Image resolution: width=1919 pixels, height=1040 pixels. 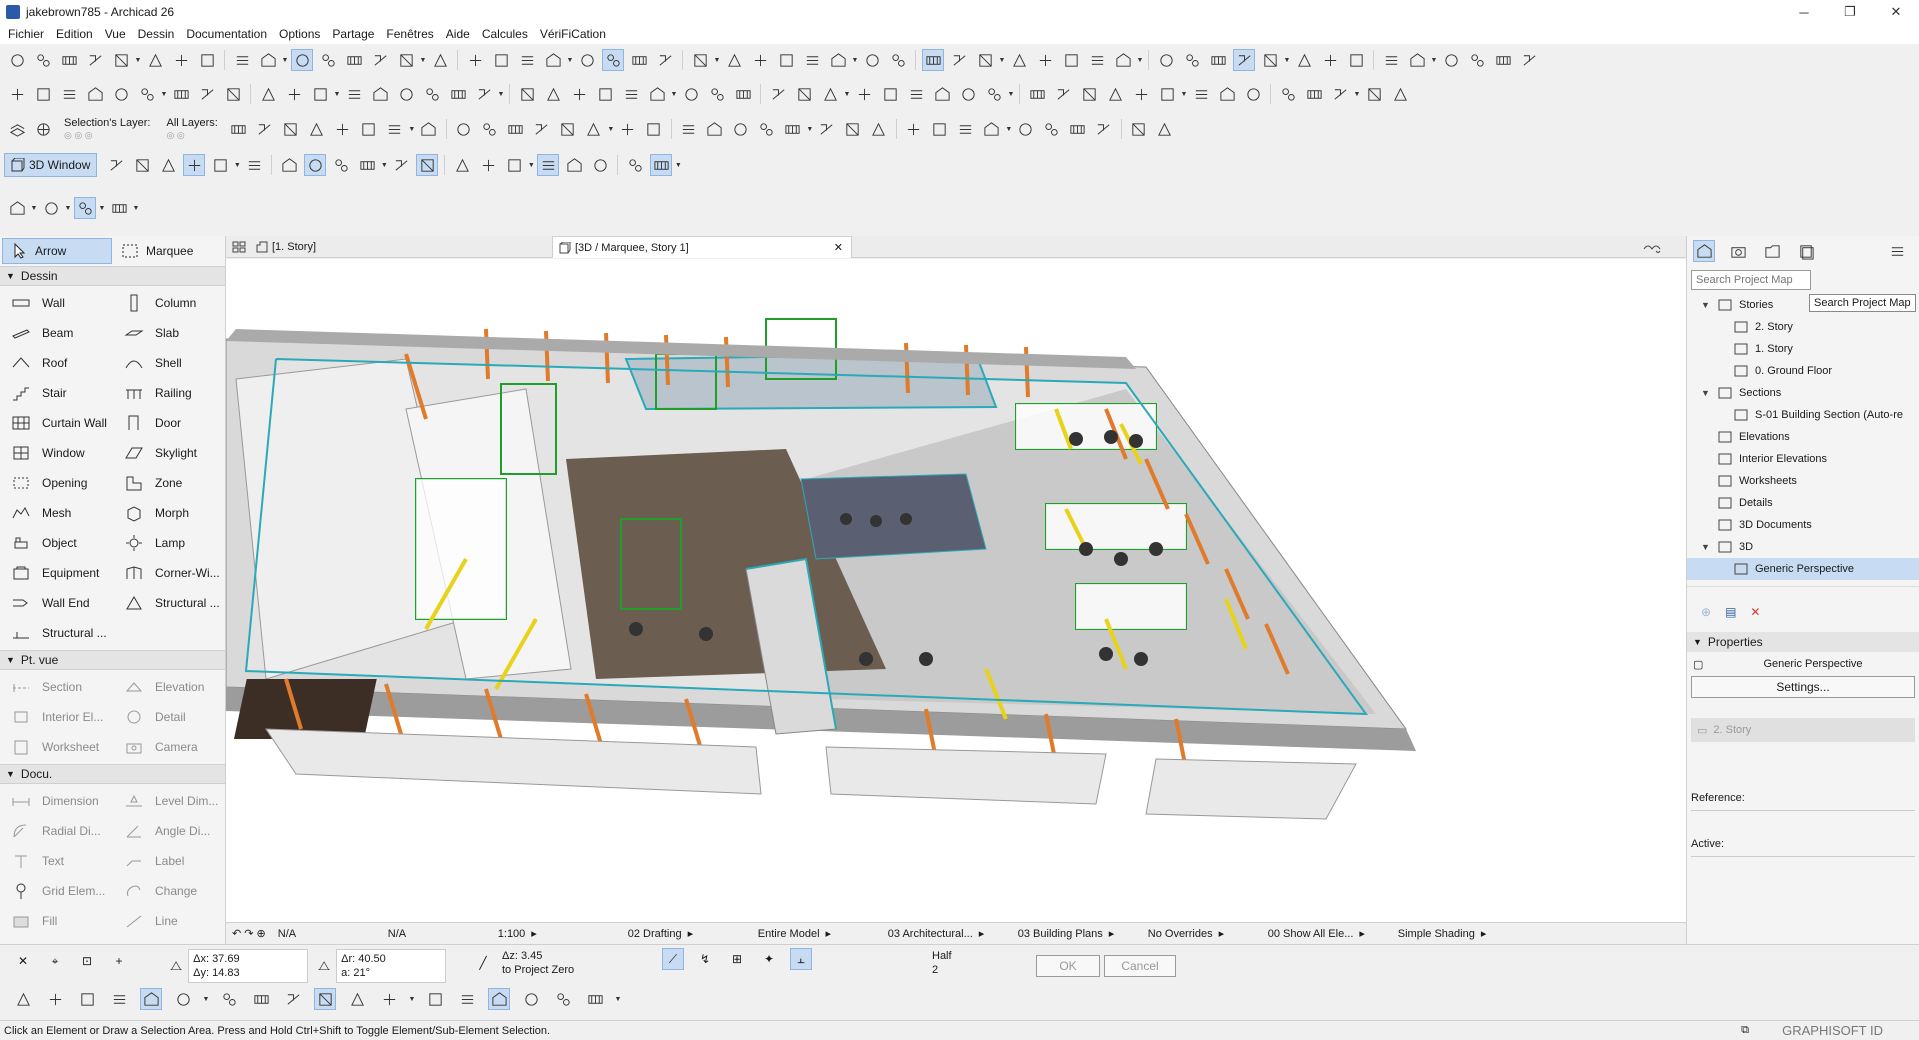 I want to click on tool-worksheet: Worksheet, so click(x=56, y=747).